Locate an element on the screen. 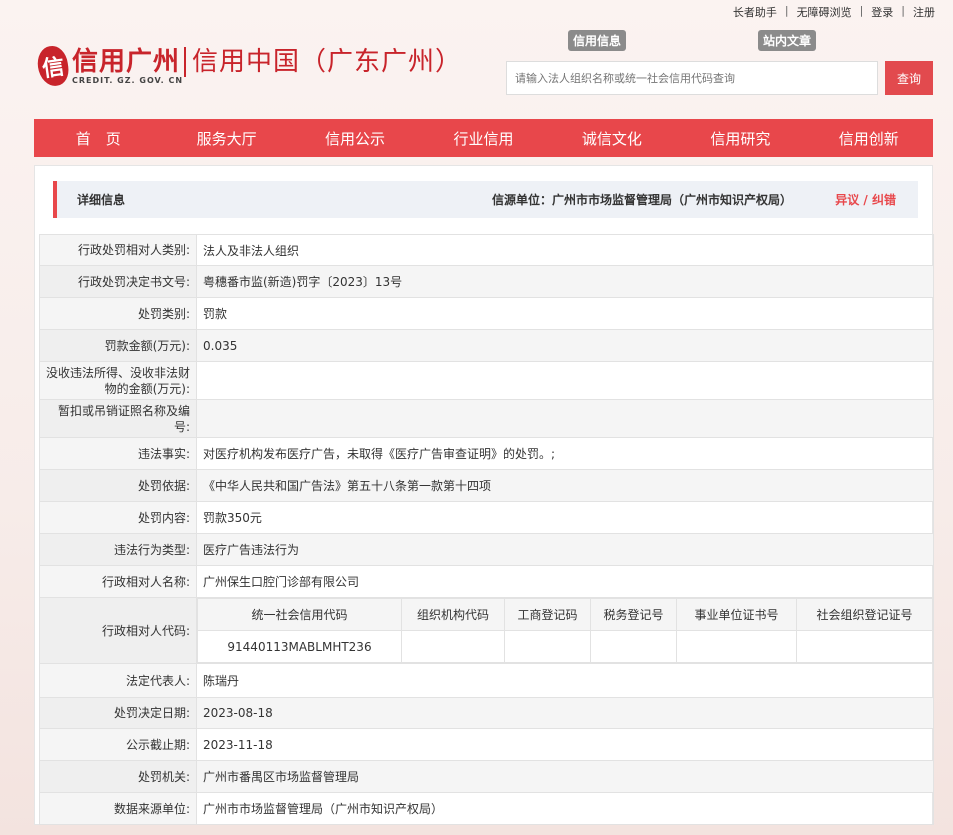 The height and width of the screenshot is (835, 953). row-label: 违法事实: is located at coordinates (118, 453).